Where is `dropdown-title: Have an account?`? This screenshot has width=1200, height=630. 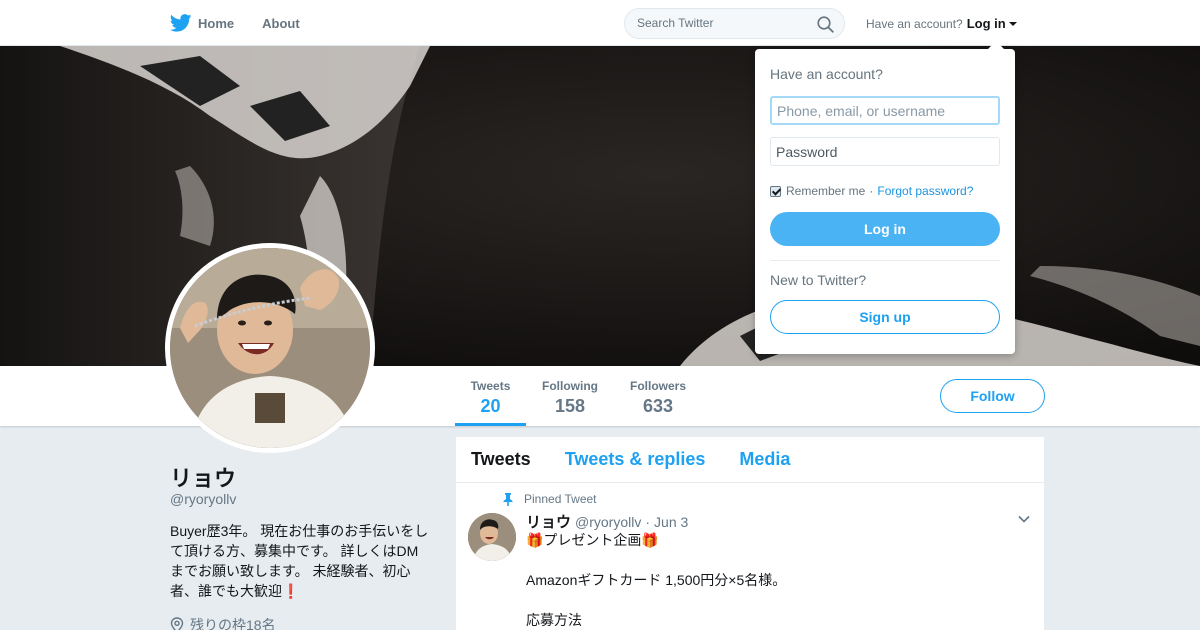
dropdown-title: Have an account? is located at coordinates (826, 74).